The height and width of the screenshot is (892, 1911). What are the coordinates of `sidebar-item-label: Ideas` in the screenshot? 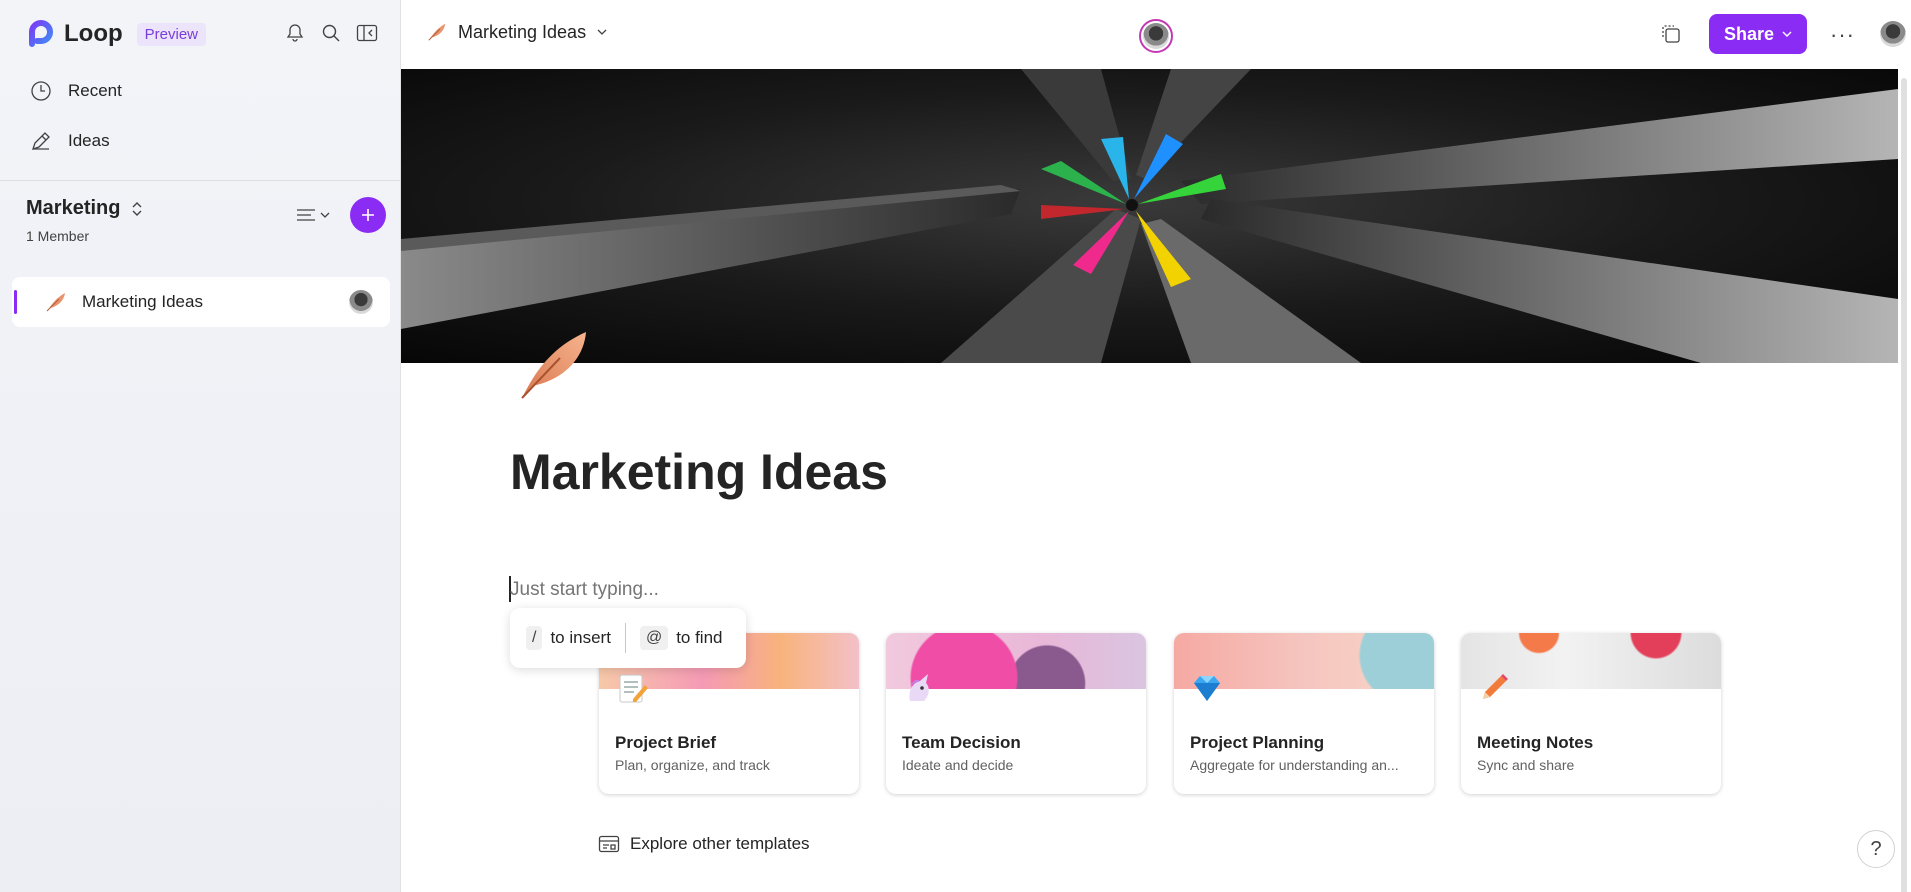 It's located at (89, 140).